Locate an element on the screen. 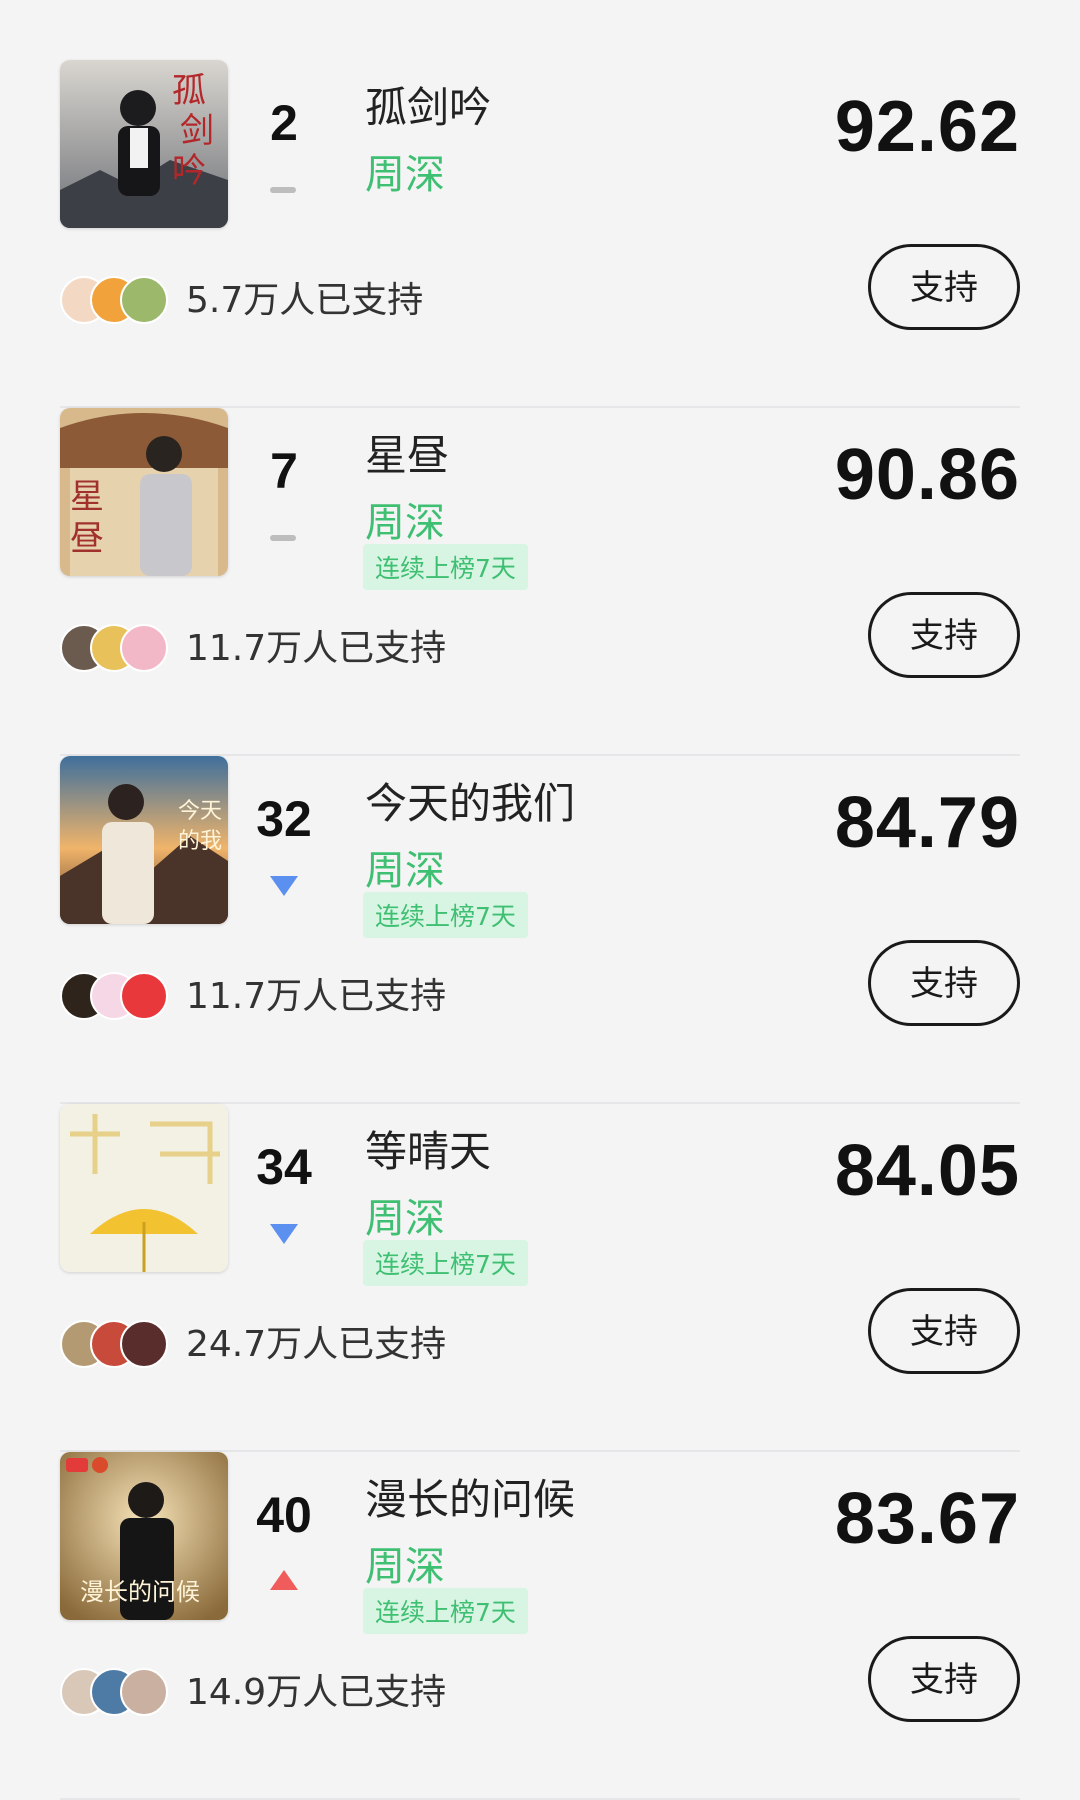 This screenshot has width=1080, height=1800. album-cover: 今天 的我 is located at coordinates (144, 840).